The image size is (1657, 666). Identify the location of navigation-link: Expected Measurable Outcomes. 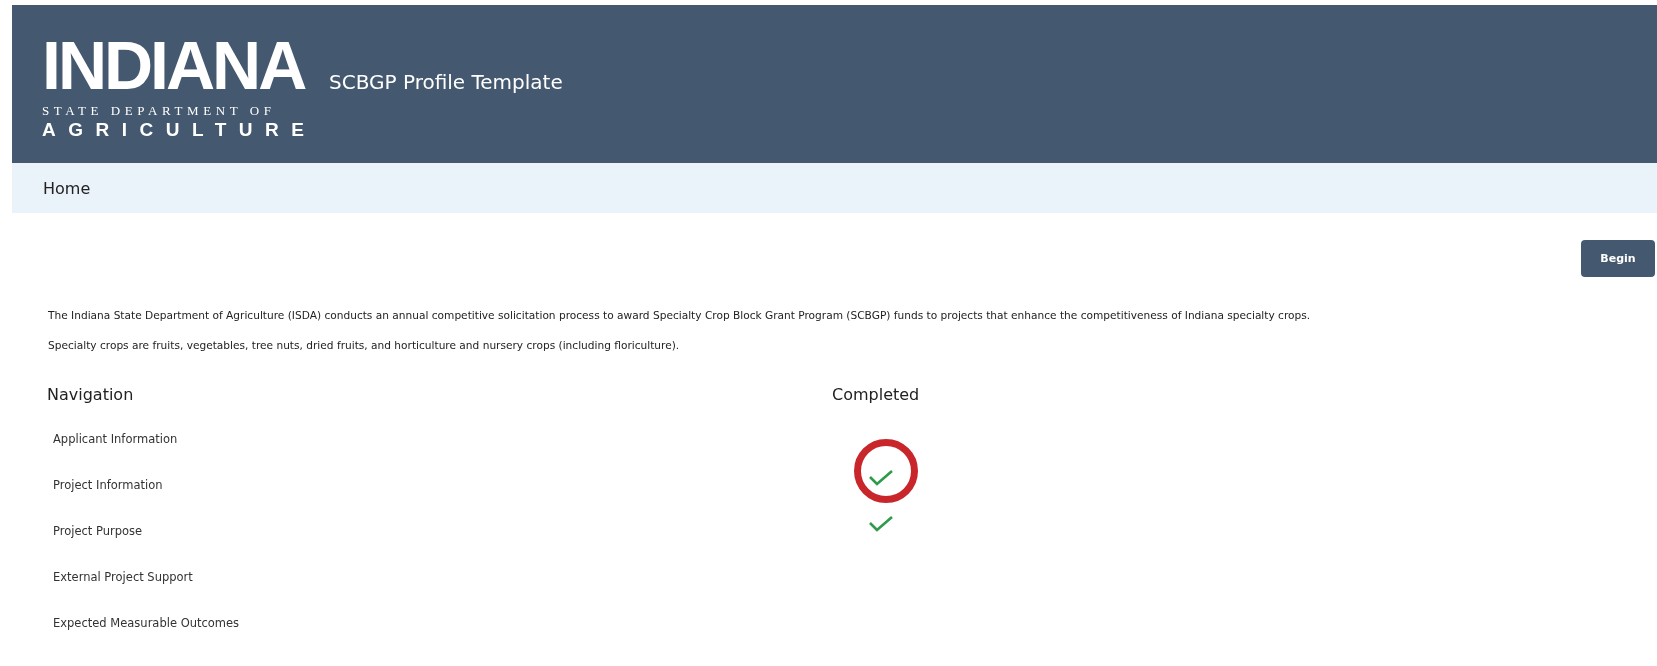
(442, 623).